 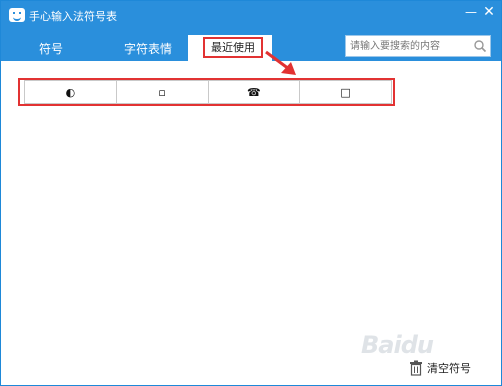 What do you see at coordinates (73, 16) in the screenshot?
I see `window-title: 手心输入法符号表` at bounding box center [73, 16].